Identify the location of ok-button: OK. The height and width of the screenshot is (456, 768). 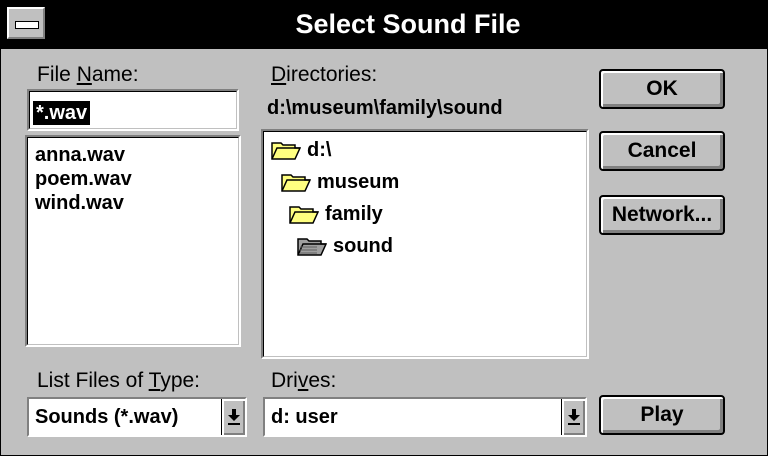
(662, 89).